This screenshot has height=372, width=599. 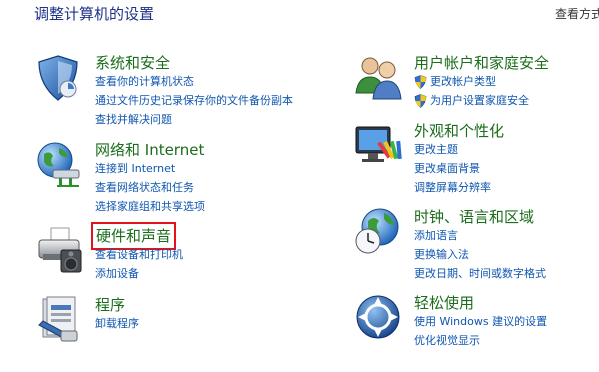 I want to click on page-title: 调整计算机的设置, so click(x=94, y=14).